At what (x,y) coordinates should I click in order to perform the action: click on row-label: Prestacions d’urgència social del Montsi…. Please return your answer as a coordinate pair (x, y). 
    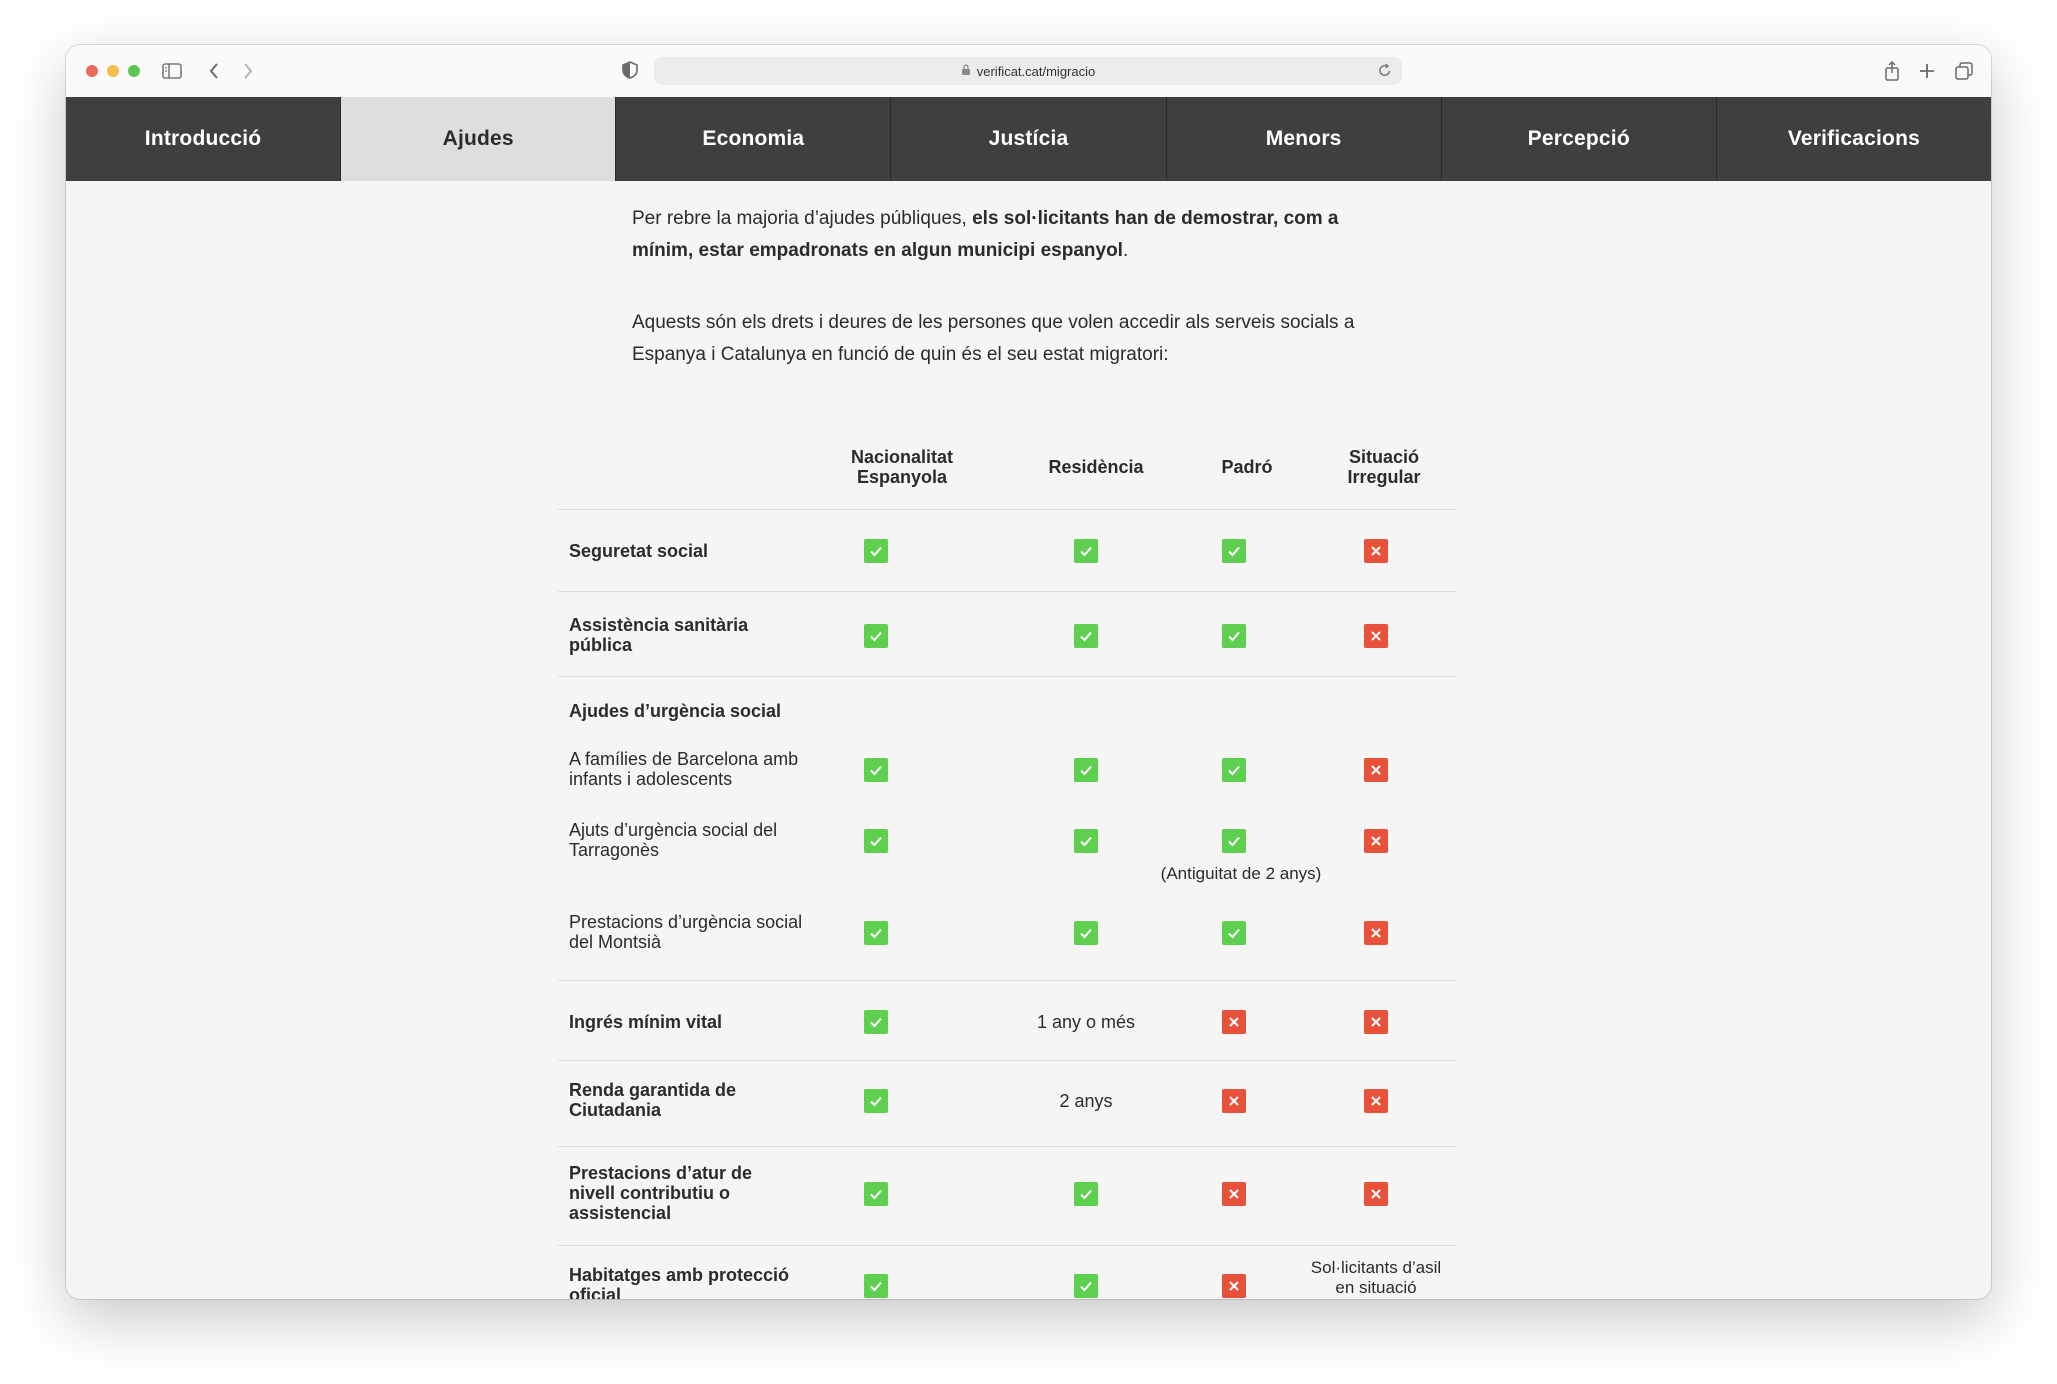
    Looking at the image, I should click on (686, 932).